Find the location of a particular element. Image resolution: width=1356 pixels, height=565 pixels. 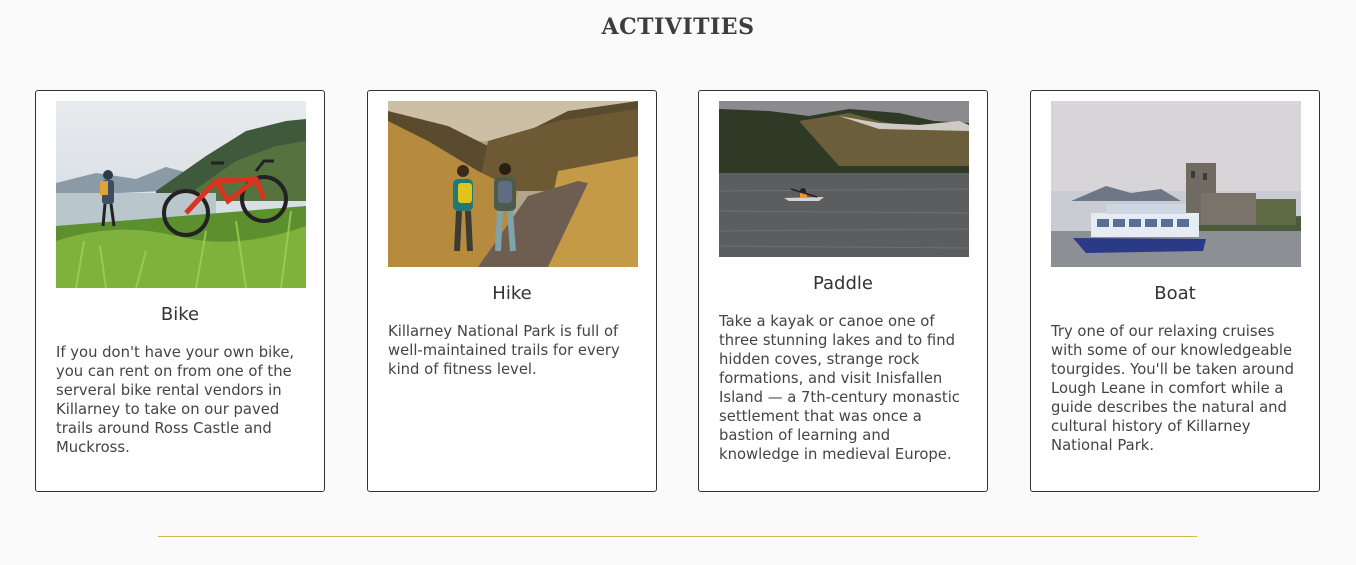

section-title: ACTIVITIES is located at coordinates (678, 27).